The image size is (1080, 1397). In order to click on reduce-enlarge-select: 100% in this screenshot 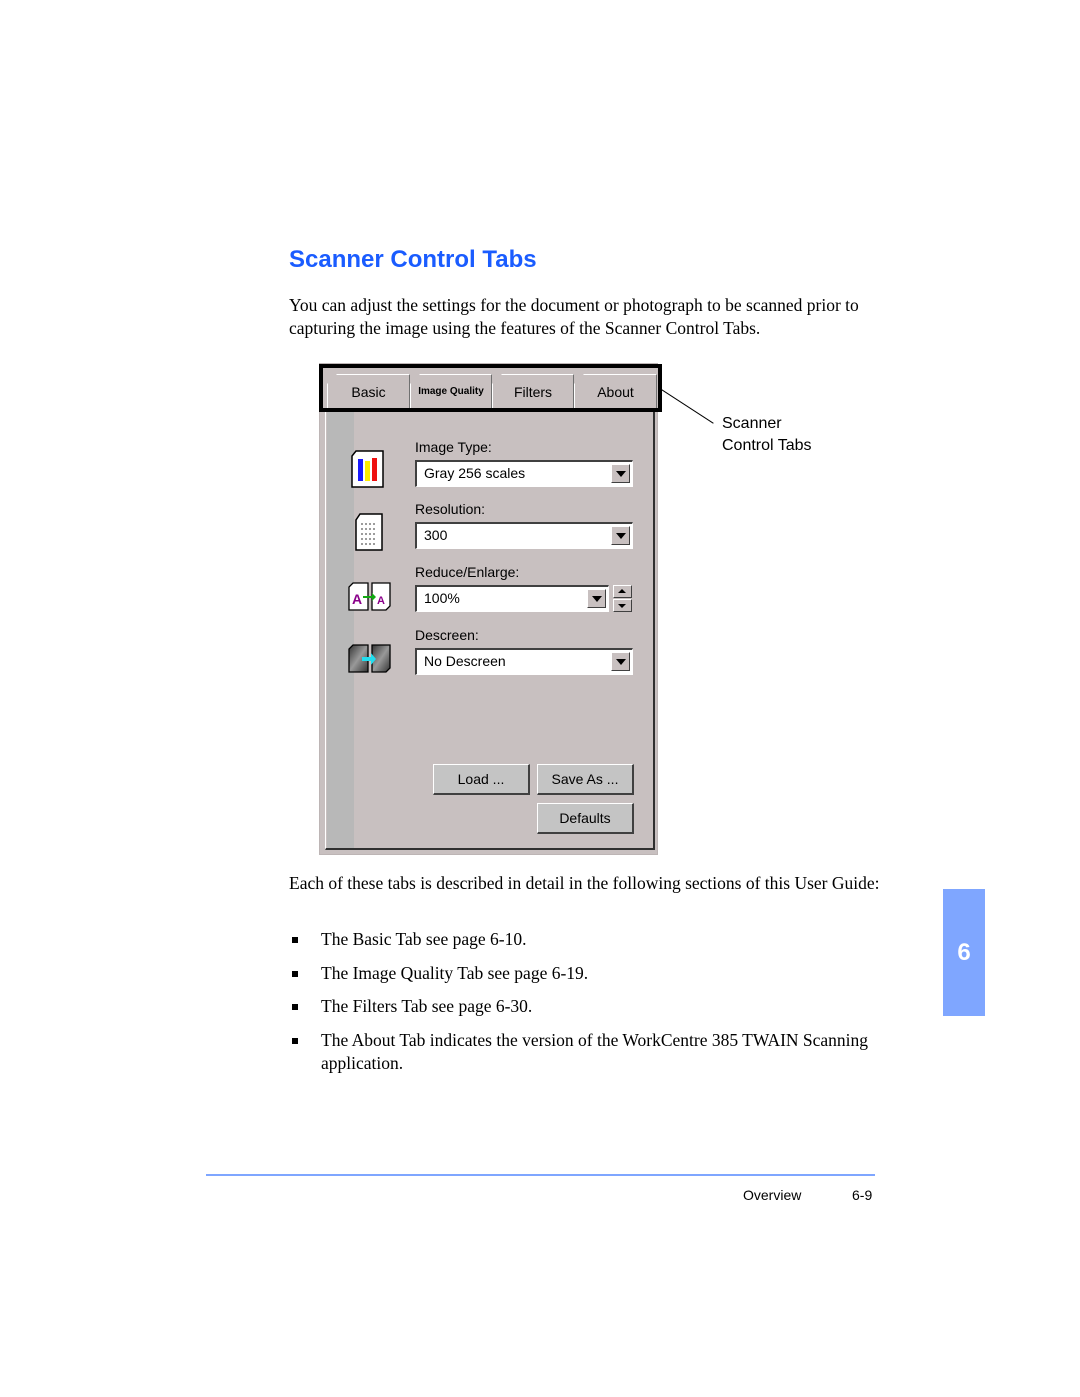, I will do `click(512, 598)`.